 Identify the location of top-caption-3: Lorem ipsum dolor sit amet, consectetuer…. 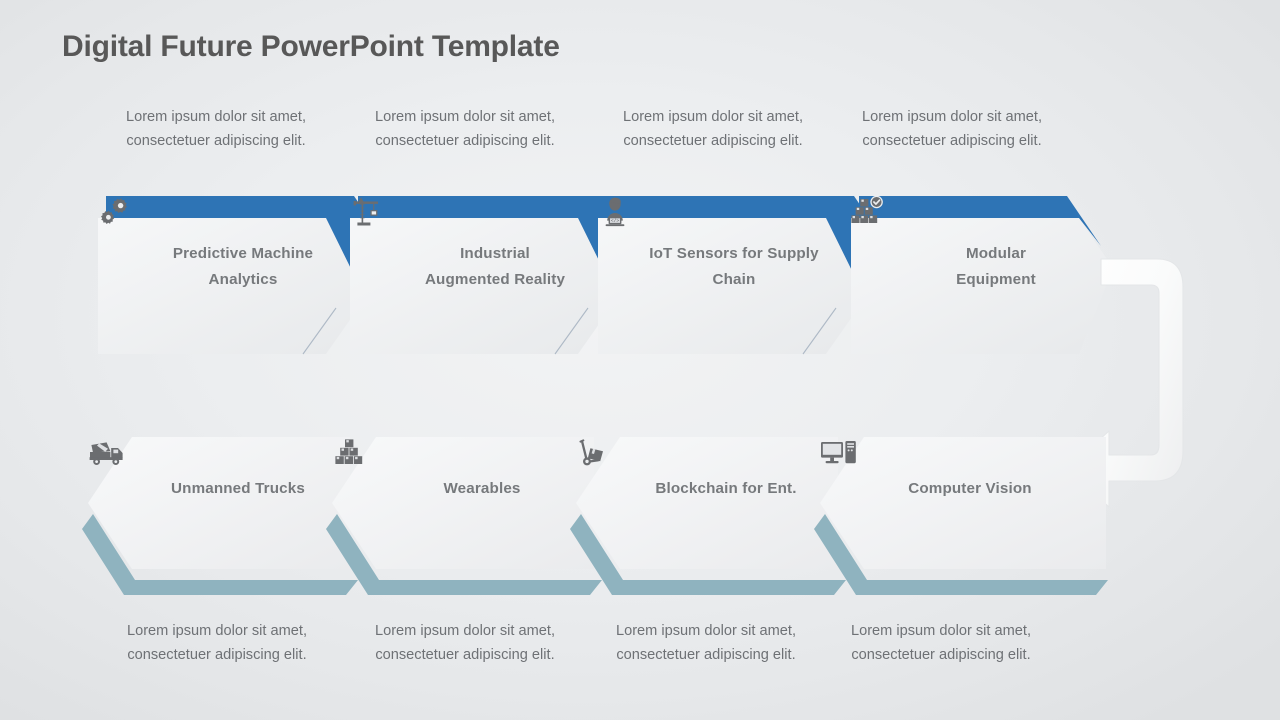
(713, 129).